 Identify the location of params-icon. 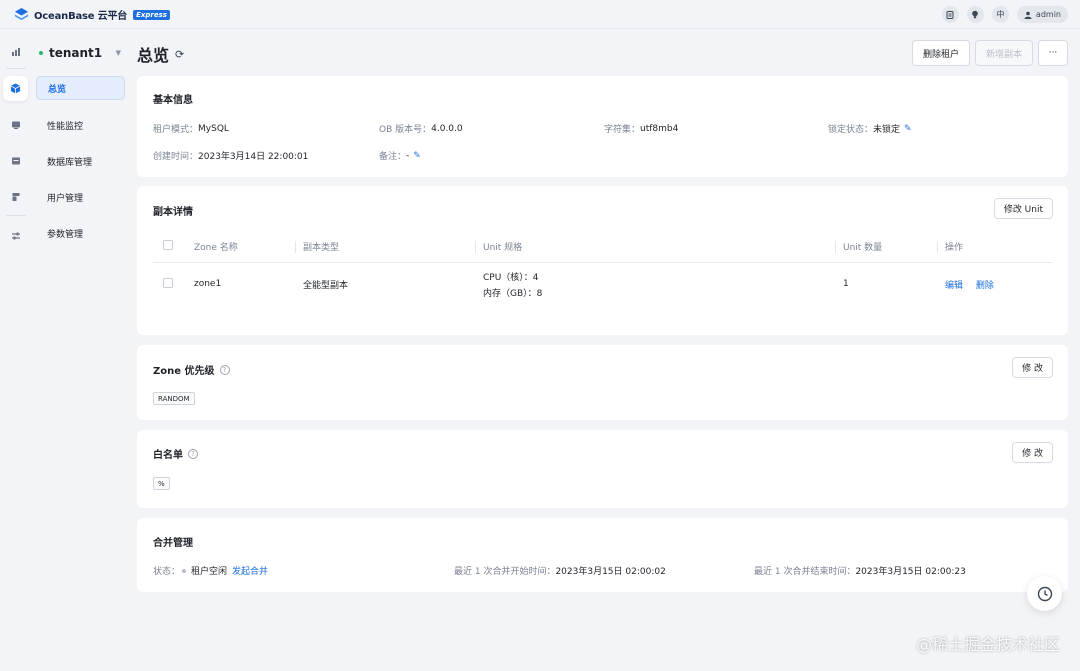
(15, 235).